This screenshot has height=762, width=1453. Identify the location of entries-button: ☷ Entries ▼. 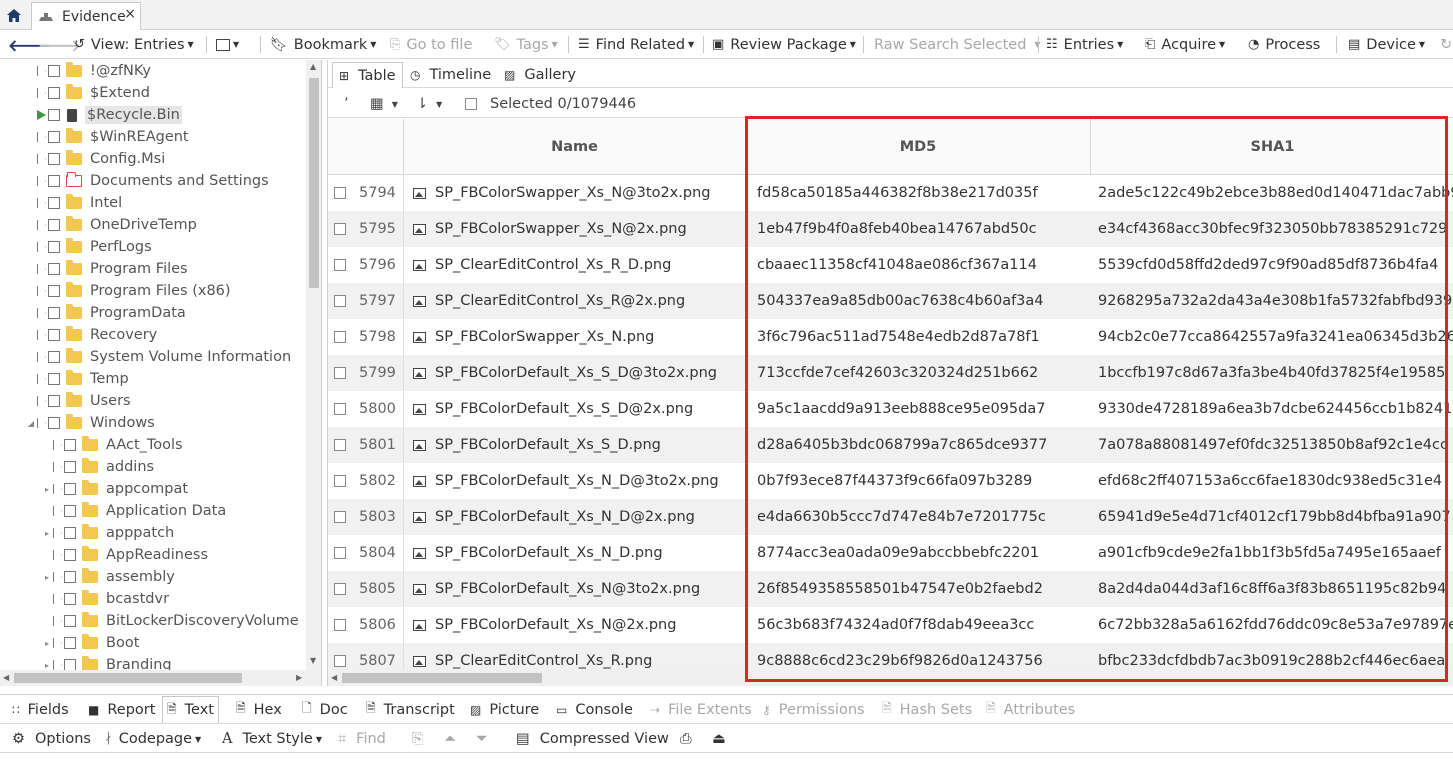
(1084, 44).